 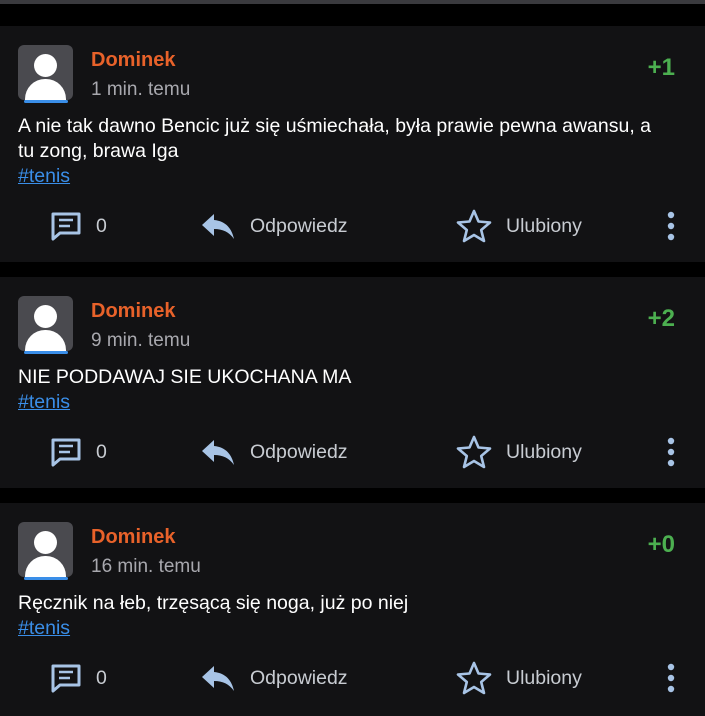 I want to click on vote-score: +2, so click(x=661, y=319).